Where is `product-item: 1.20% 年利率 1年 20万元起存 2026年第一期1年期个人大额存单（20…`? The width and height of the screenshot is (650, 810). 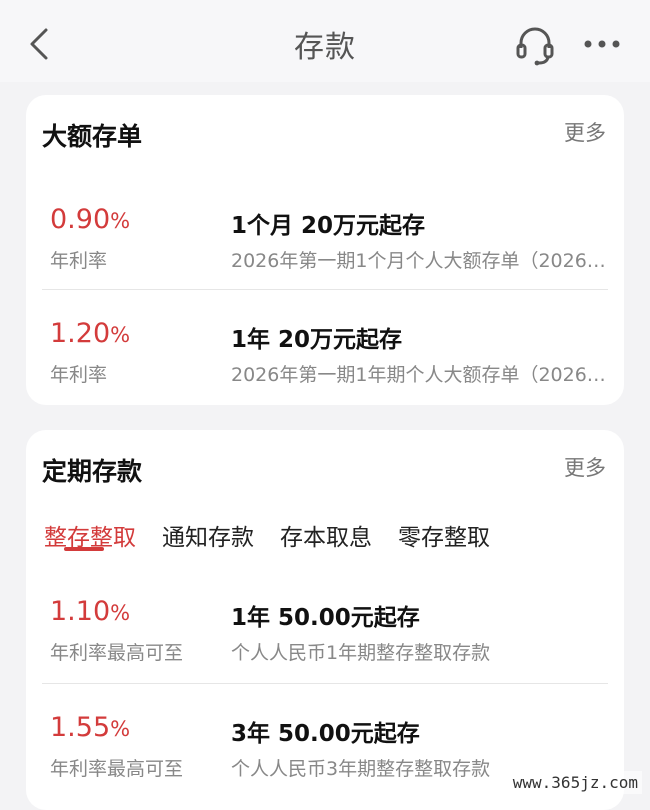
product-item: 1.20% 年利率 1年 20万元起存 2026年第一期1年期个人大额存单（20… is located at coordinates (325, 359).